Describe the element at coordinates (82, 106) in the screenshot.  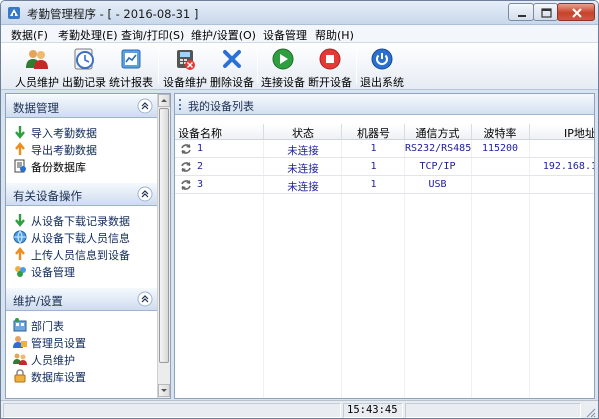
I see `section-header-data-management: 数据管理` at that location.